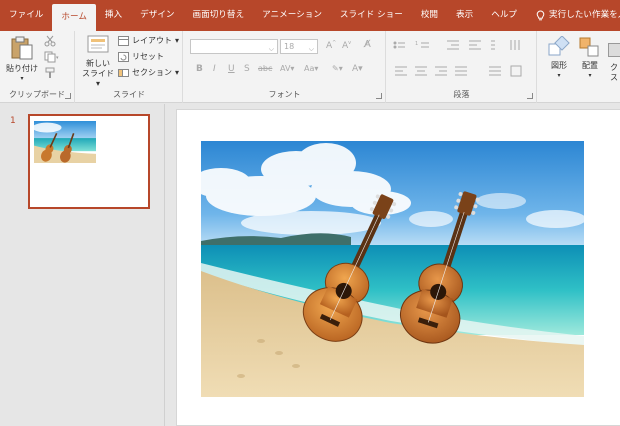 This screenshot has width=620, height=426. Describe the element at coordinates (590, 65) in the screenshot. I see `arrange-label: 配置` at that location.